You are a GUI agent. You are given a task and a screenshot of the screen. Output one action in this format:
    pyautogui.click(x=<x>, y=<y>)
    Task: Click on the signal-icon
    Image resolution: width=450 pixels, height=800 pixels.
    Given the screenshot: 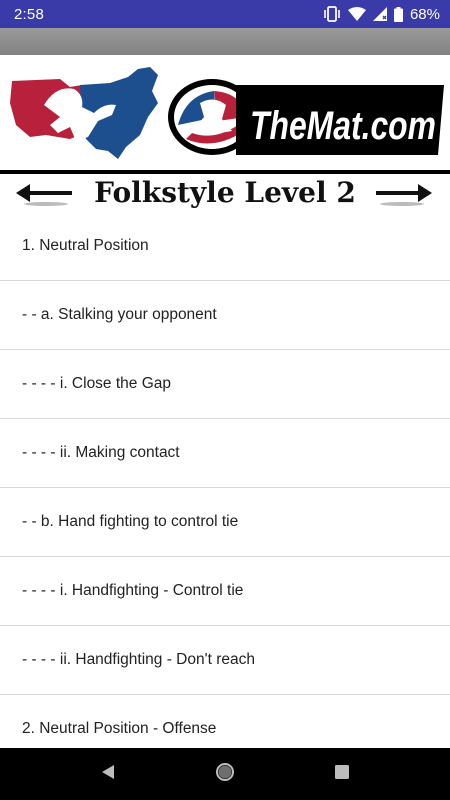 What is the action you would take?
    pyautogui.click(x=379, y=14)
    